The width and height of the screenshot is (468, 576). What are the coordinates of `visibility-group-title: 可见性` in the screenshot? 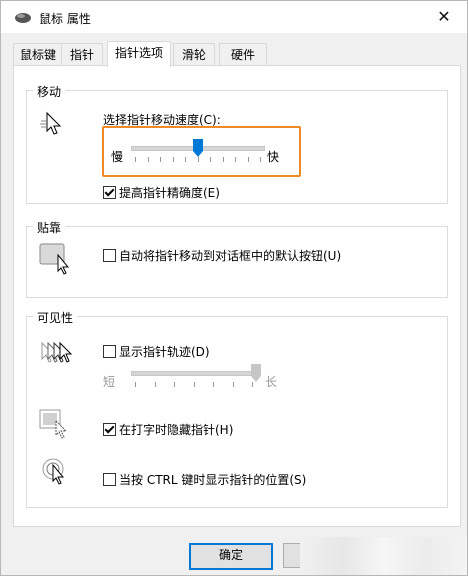 It's located at (55, 317).